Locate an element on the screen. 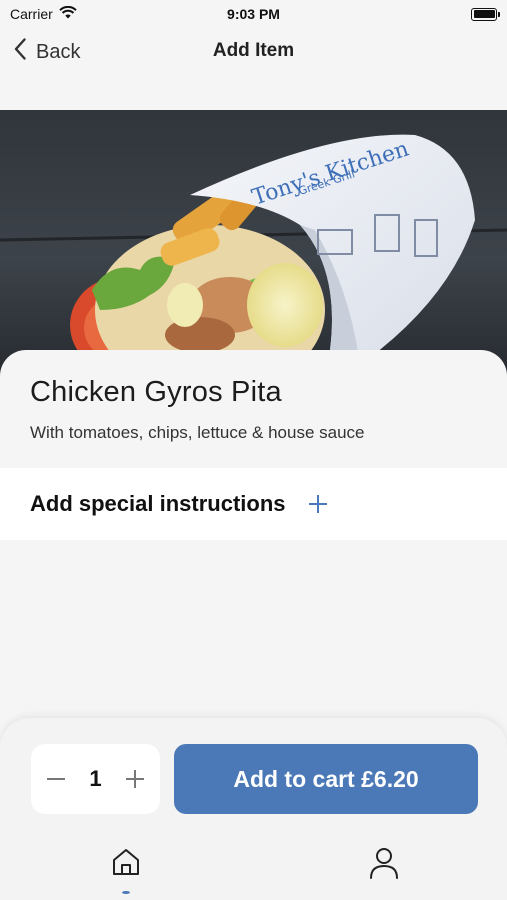 This screenshot has width=507, height=900. quantity-stepper: 1 is located at coordinates (95, 779).